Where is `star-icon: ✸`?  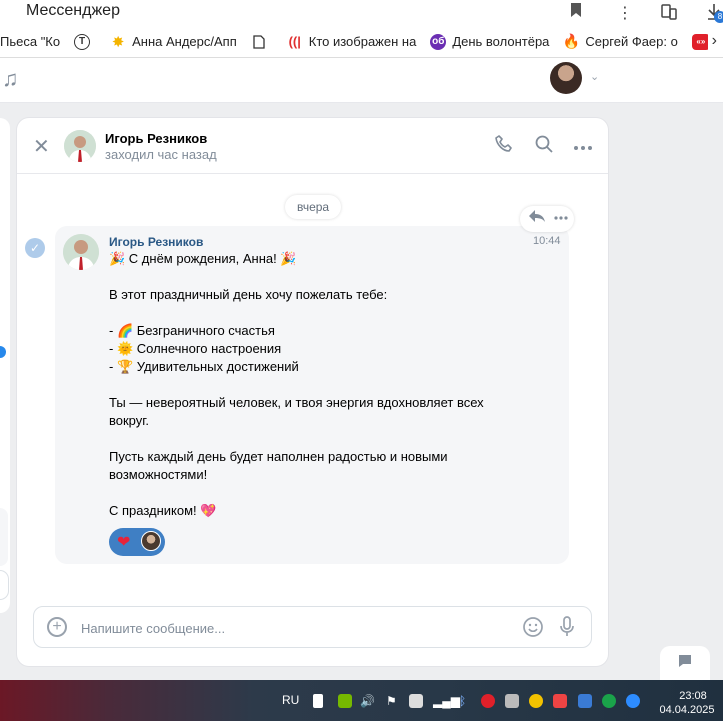 star-icon: ✸ is located at coordinates (118, 42).